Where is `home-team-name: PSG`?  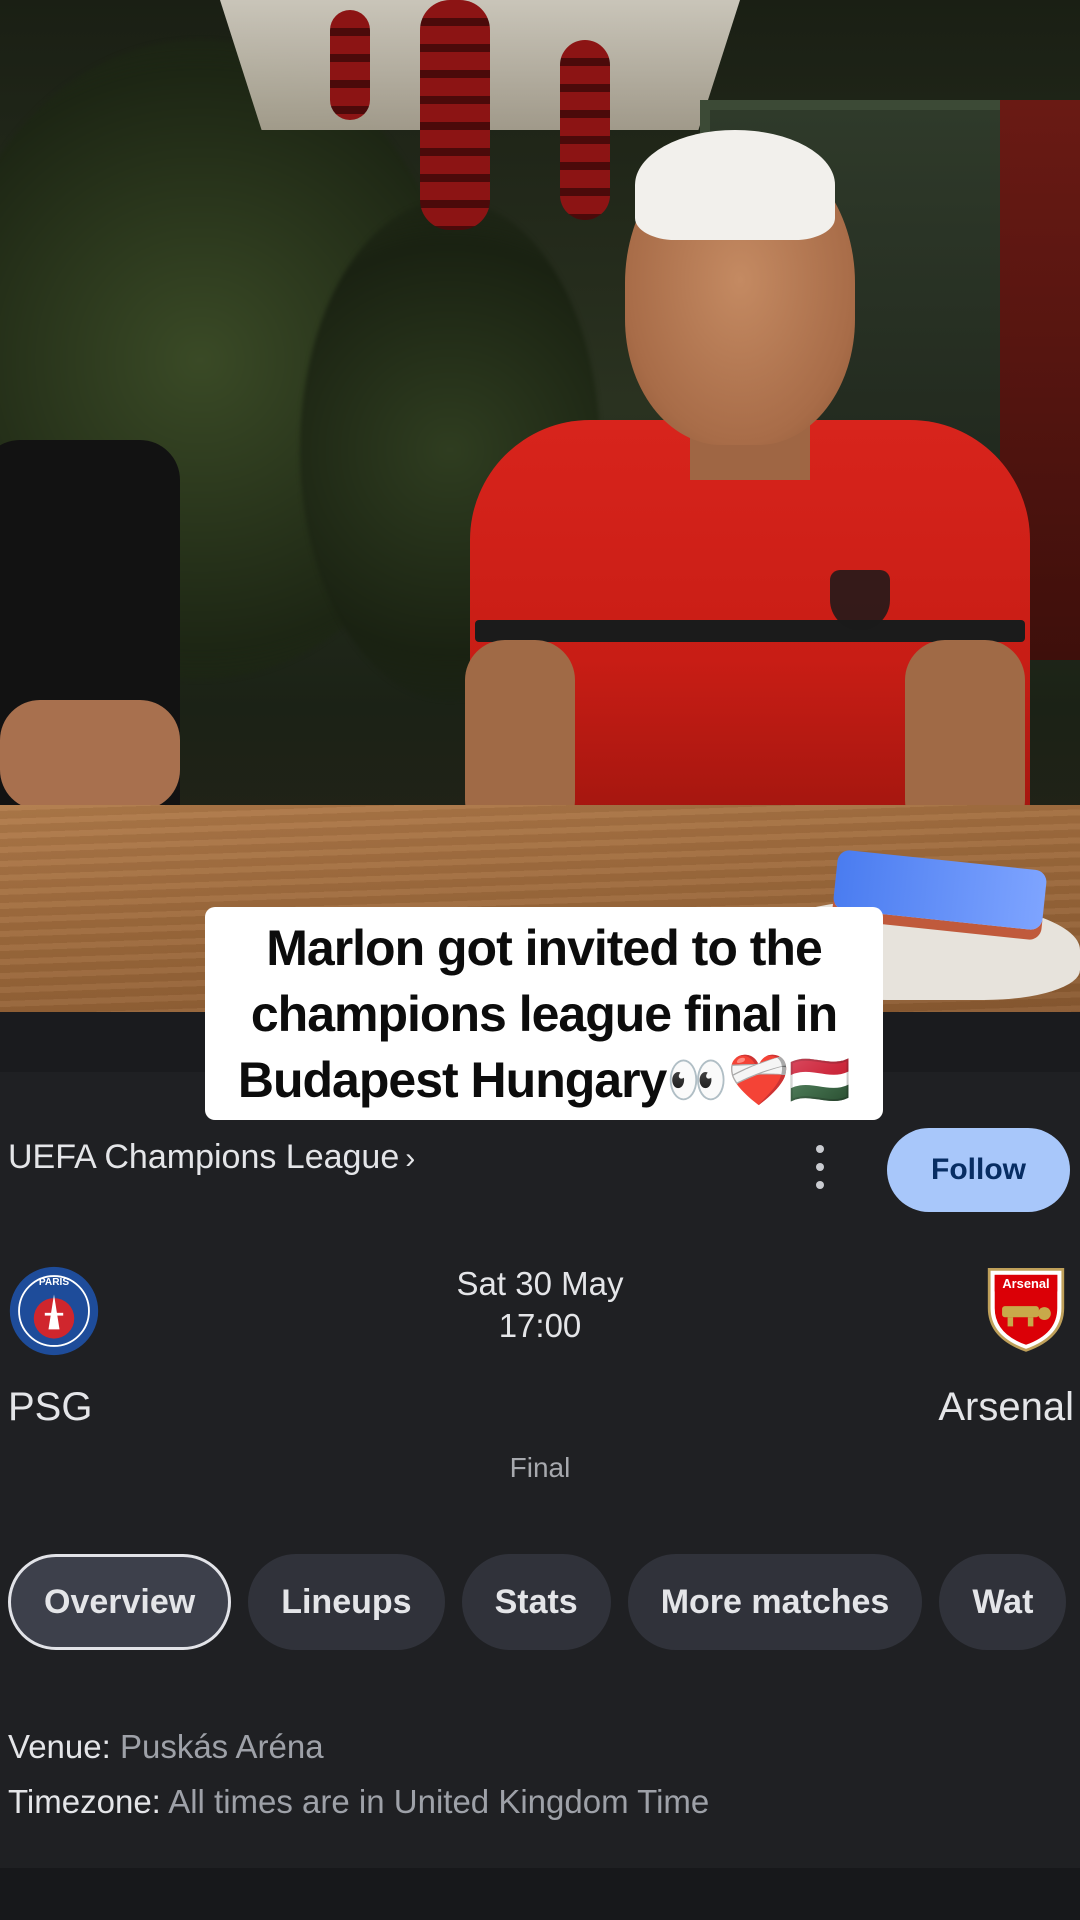 home-team-name: PSG is located at coordinates (50, 1407).